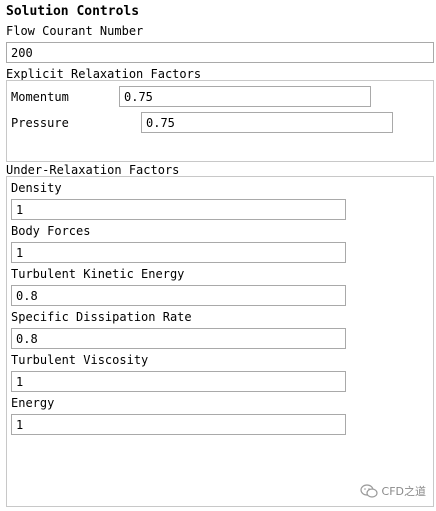 The height and width of the screenshot is (511, 436). Describe the element at coordinates (93, 170) in the screenshot. I see `under-relaxation-title: Under-Relaxation Factors` at that location.